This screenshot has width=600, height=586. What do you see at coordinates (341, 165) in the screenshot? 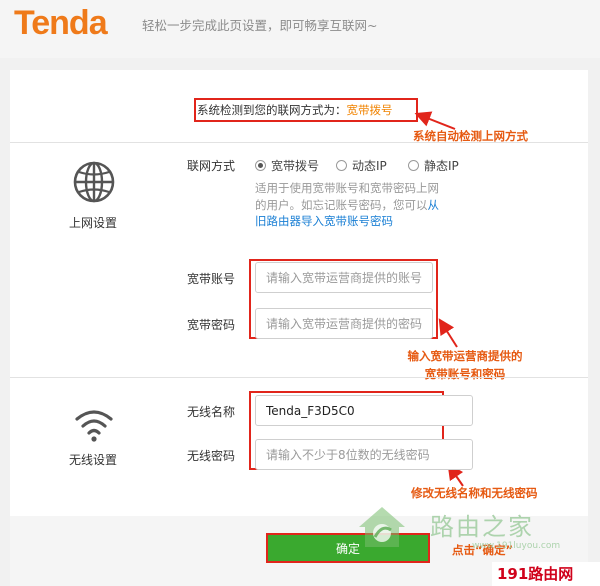
I see `radio-dynamic-ip-dot` at bounding box center [341, 165].